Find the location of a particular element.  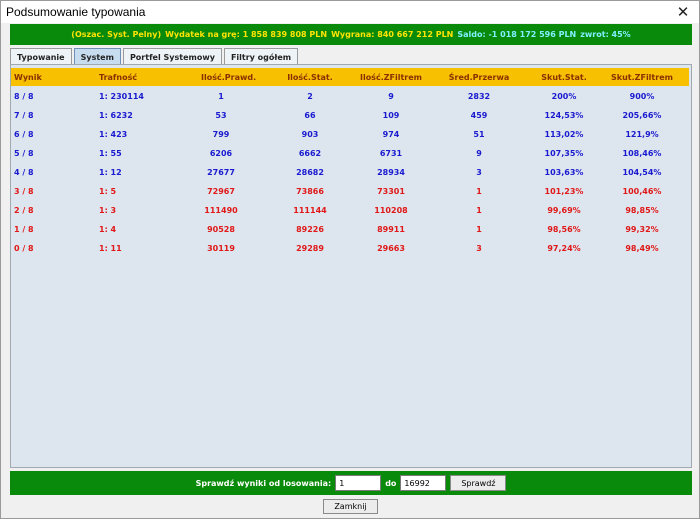

expense-text: Wydatek na grę: 1 858 839 808 PLN is located at coordinates (246, 34).